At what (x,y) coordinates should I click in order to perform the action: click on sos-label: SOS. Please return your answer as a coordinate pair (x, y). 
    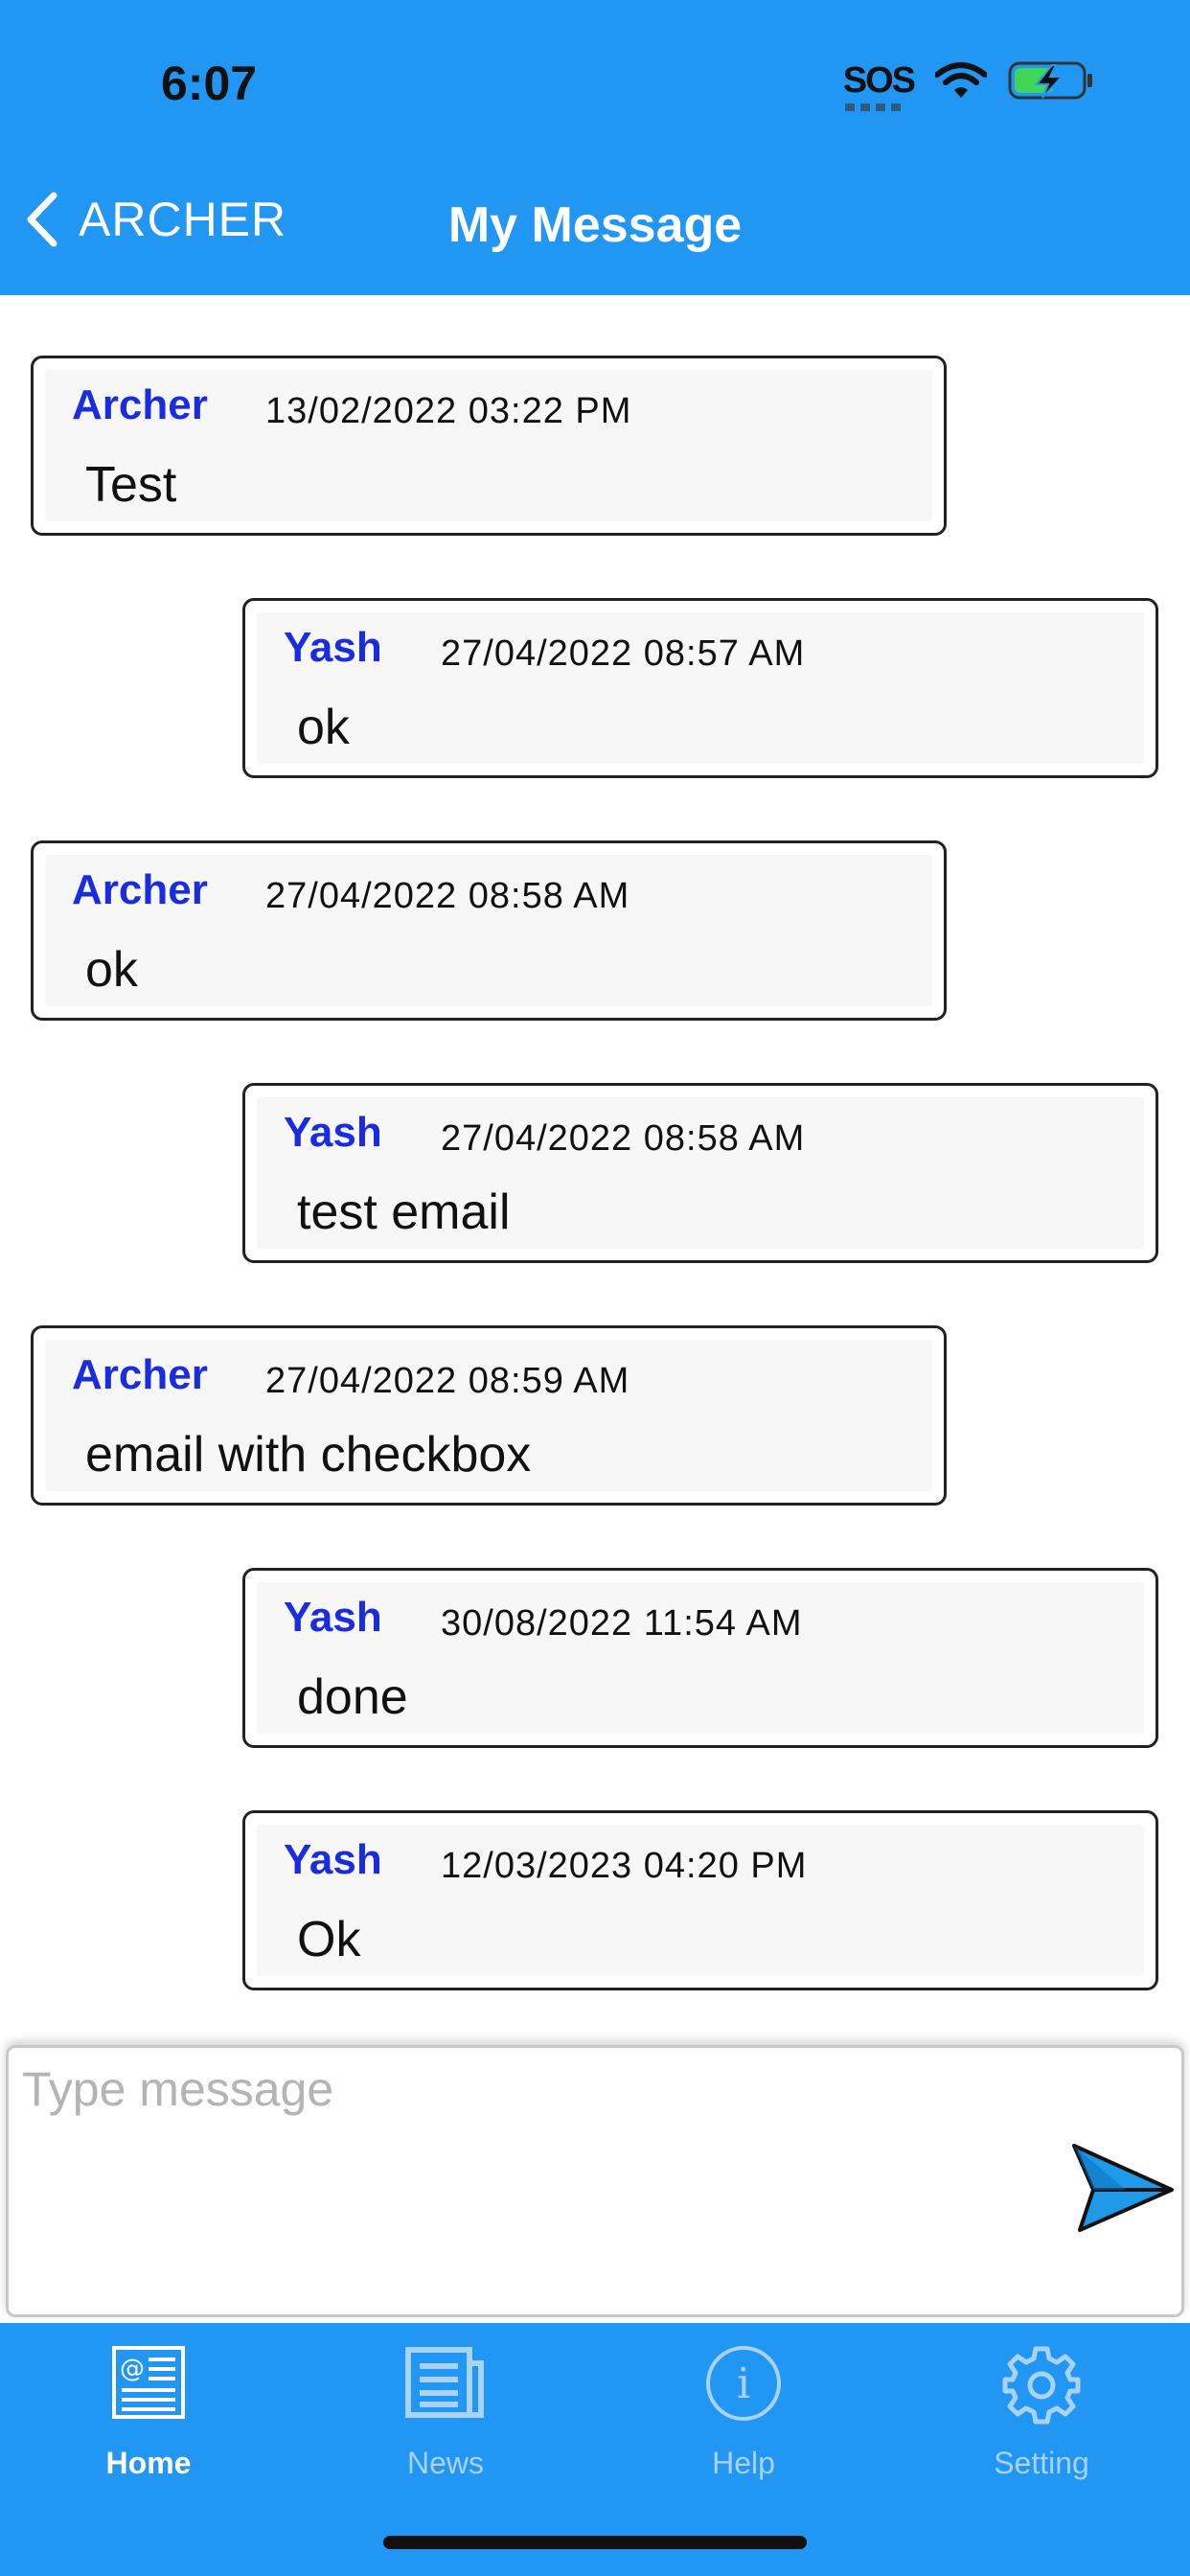
    Looking at the image, I should click on (879, 80).